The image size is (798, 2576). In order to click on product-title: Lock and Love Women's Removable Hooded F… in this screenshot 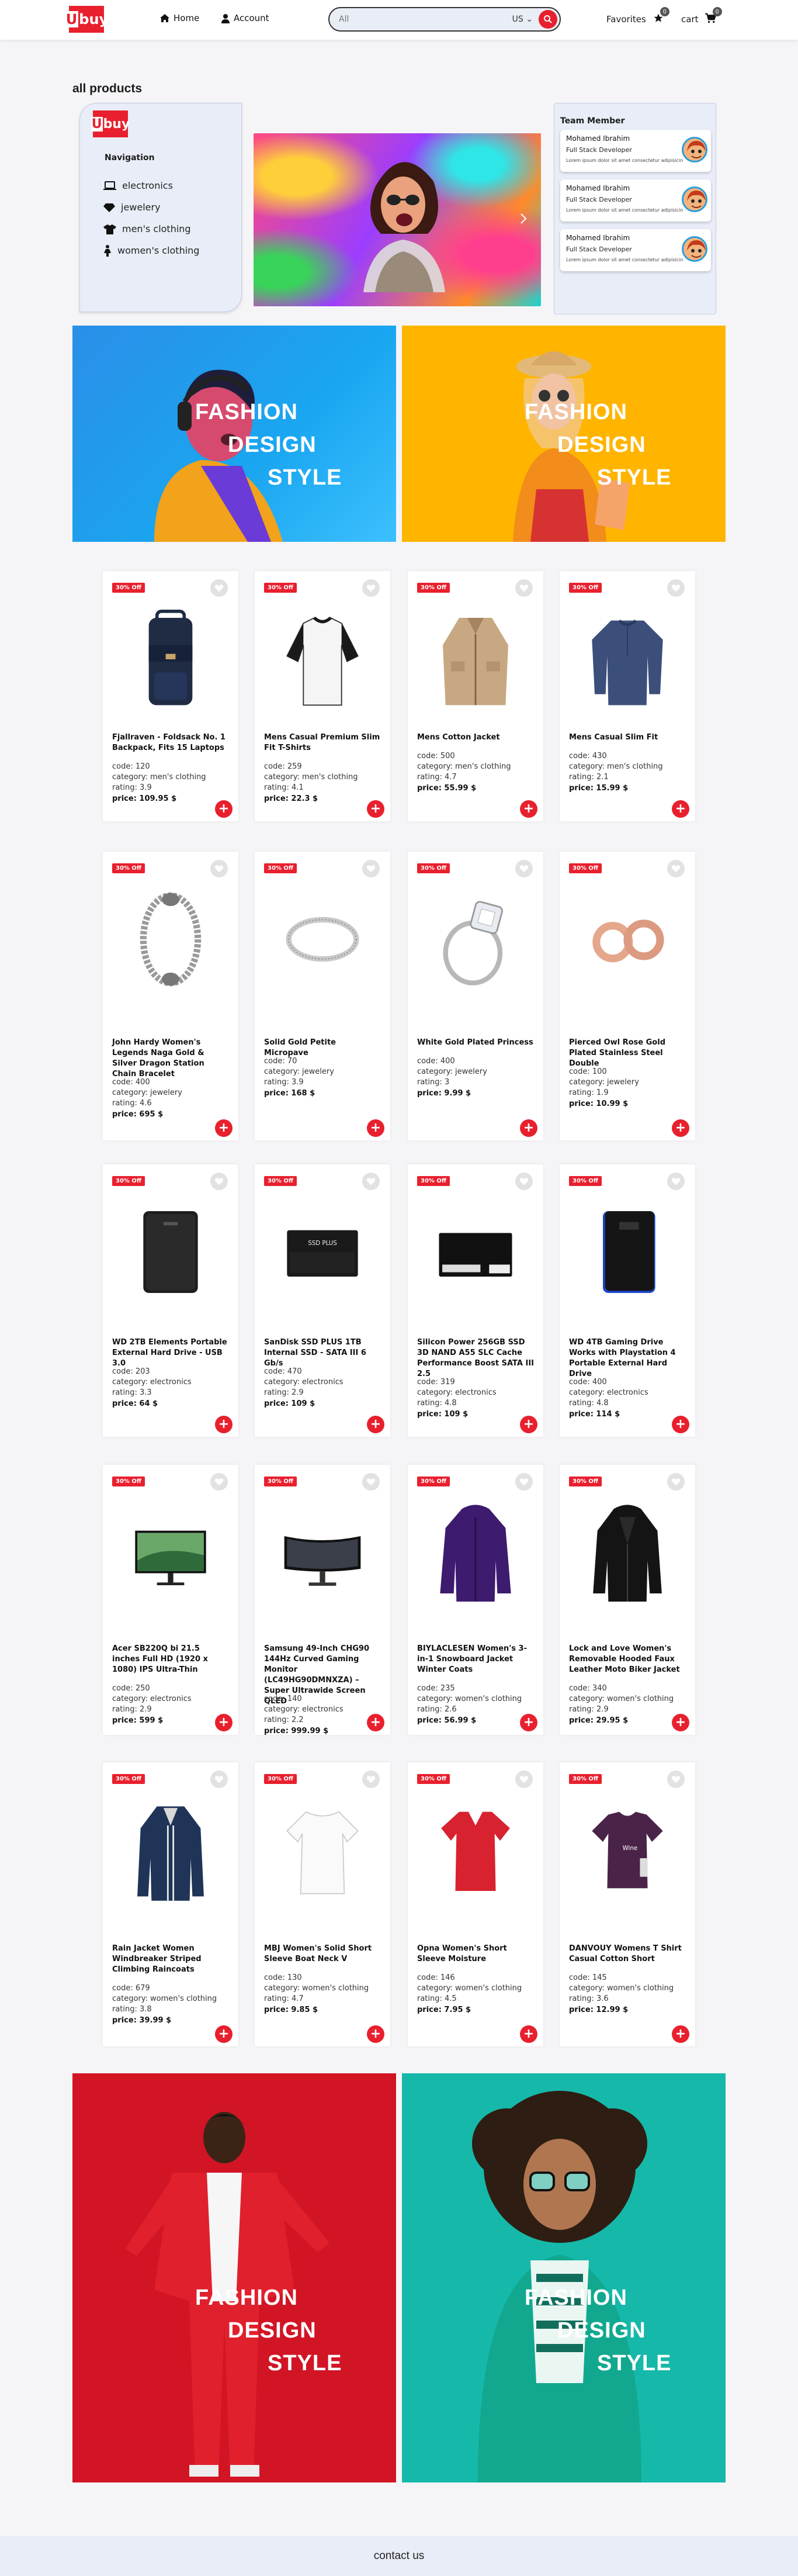, I will do `click(627, 1659)`.